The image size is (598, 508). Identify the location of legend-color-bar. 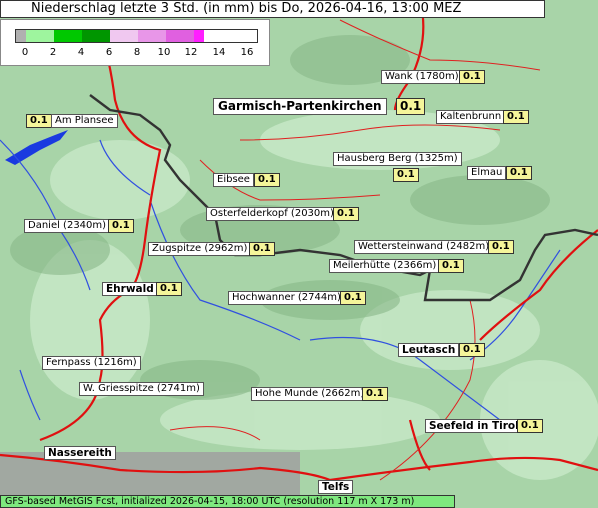
(136, 36).